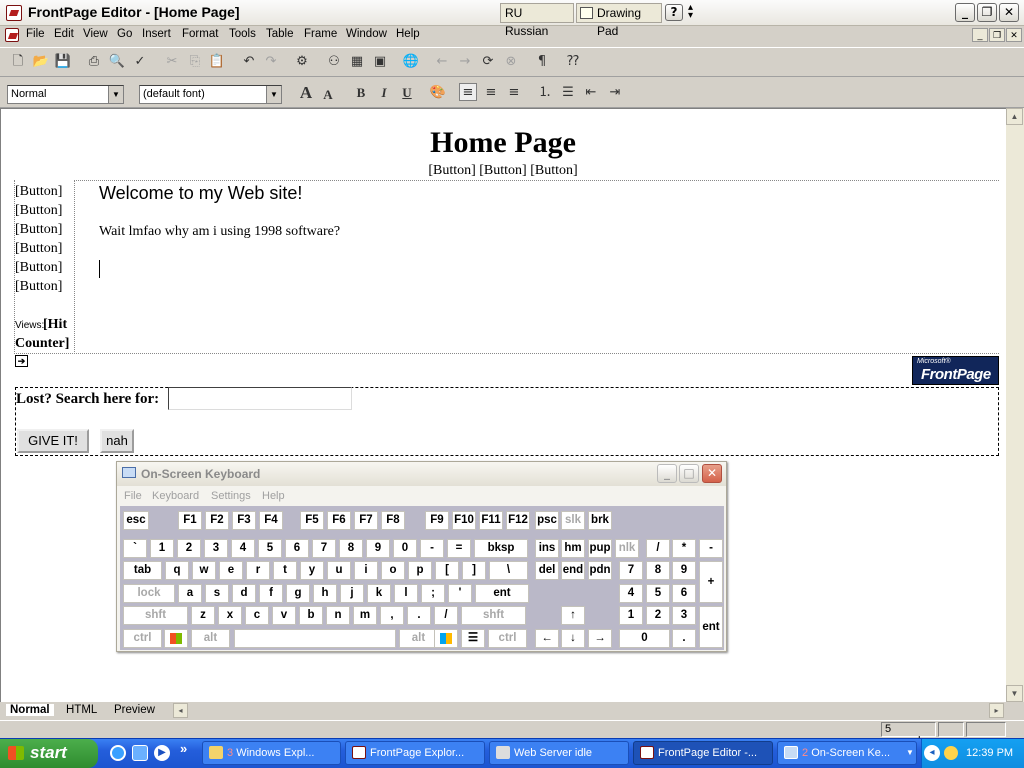 This screenshot has width=1024, height=768. Describe the element at coordinates (203, 615) in the screenshot. I see `key: z` at that location.